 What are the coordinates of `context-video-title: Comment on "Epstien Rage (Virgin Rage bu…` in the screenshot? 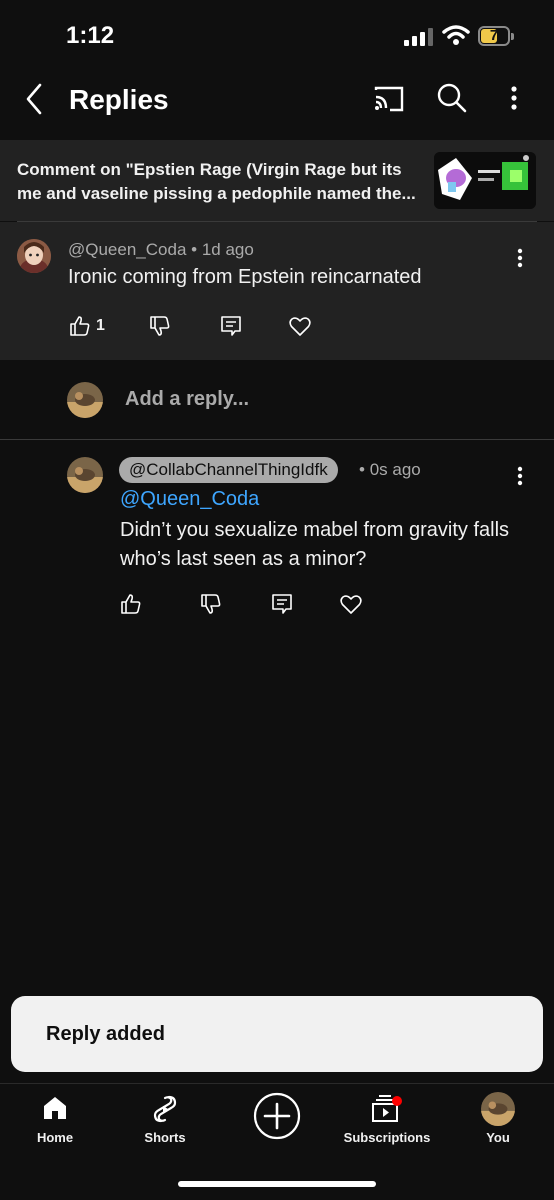 It's located at (216, 181).